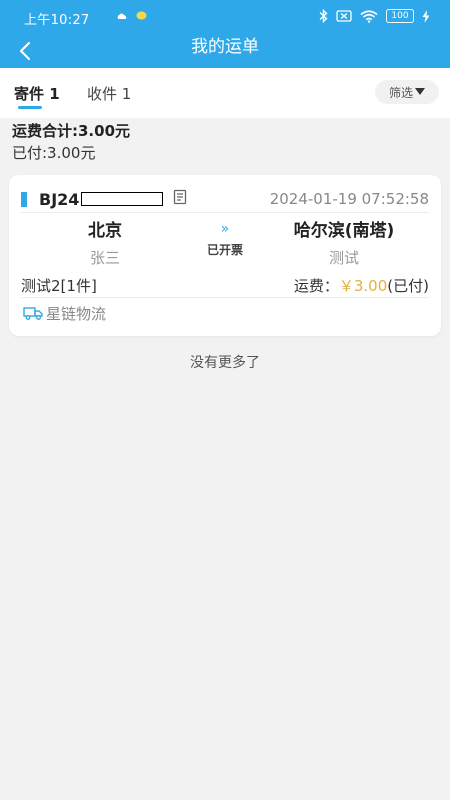  What do you see at coordinates (225, 17) in the screenshot?
I see `status-bar: 上午10:27 100` at bounding box center [225, 17].